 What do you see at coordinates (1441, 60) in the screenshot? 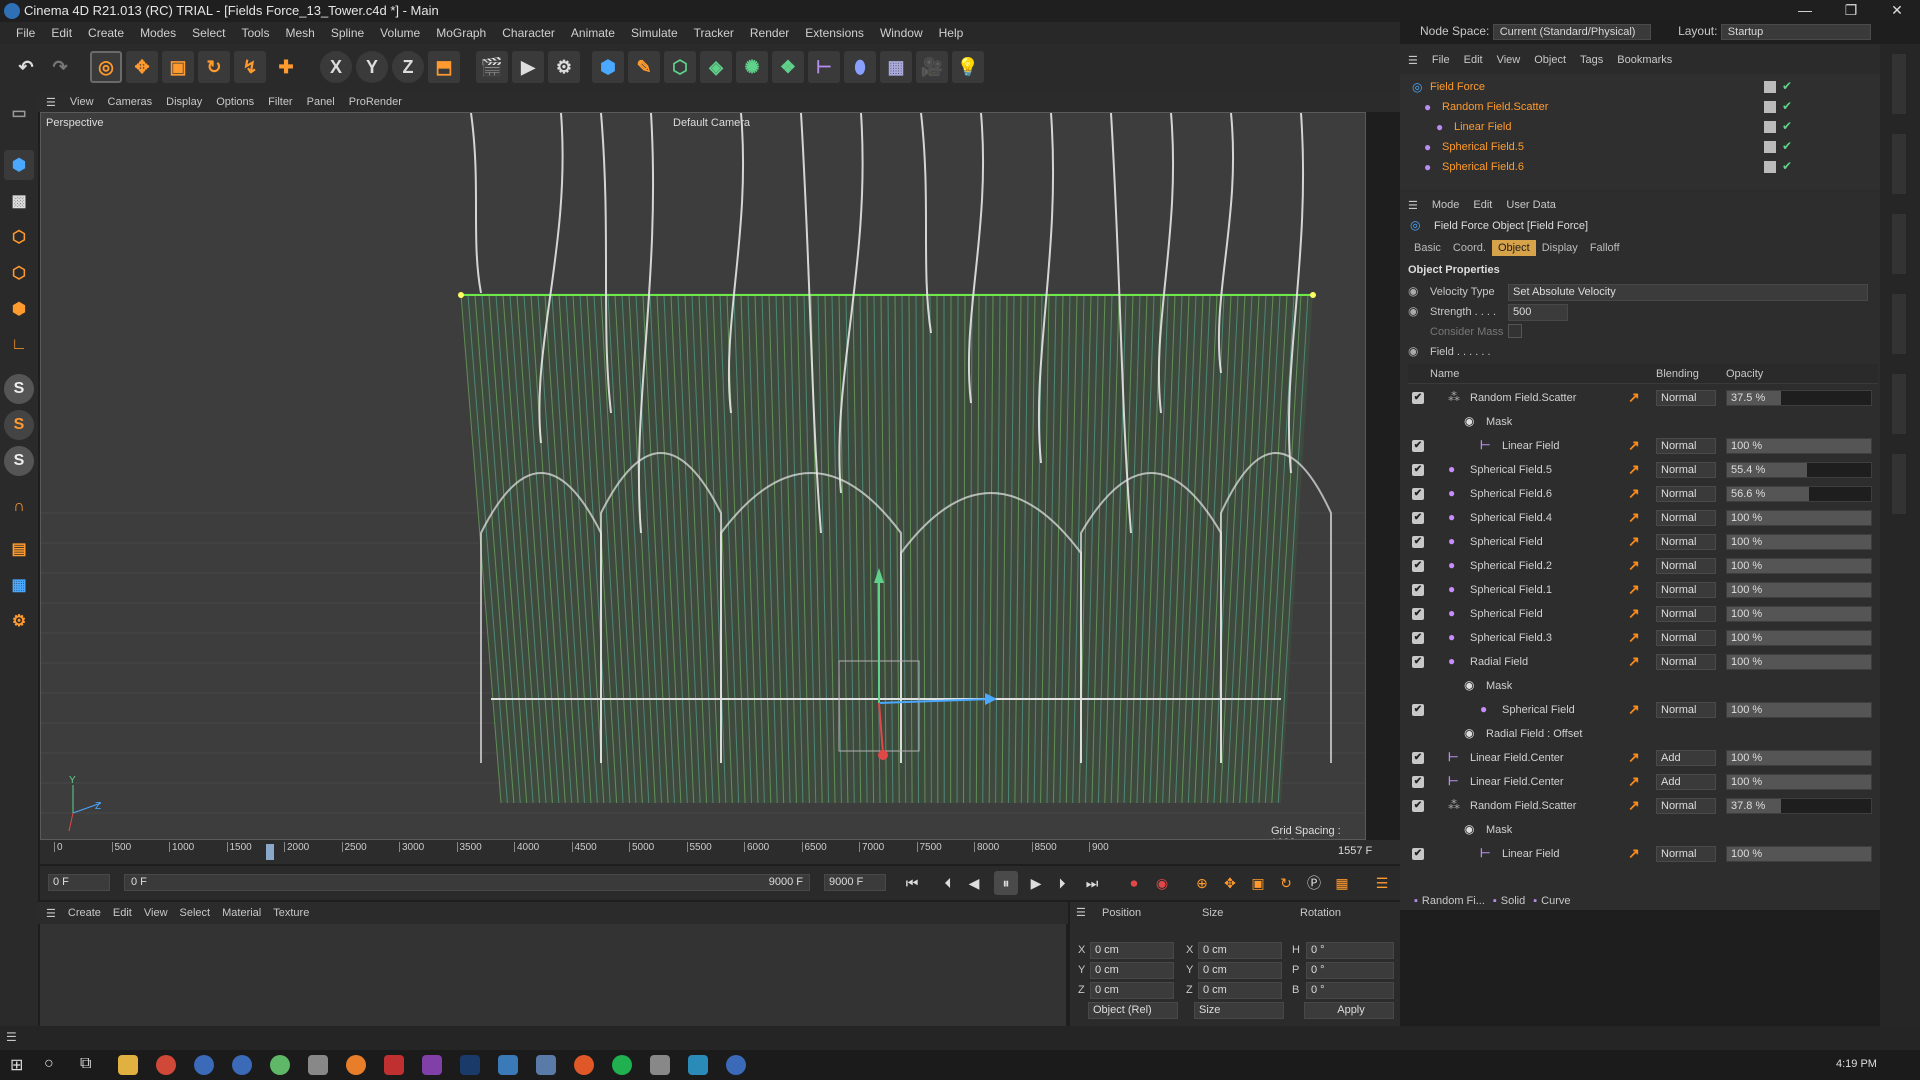
I see `object-menu-file: File` at bounding box center [1441, 60].